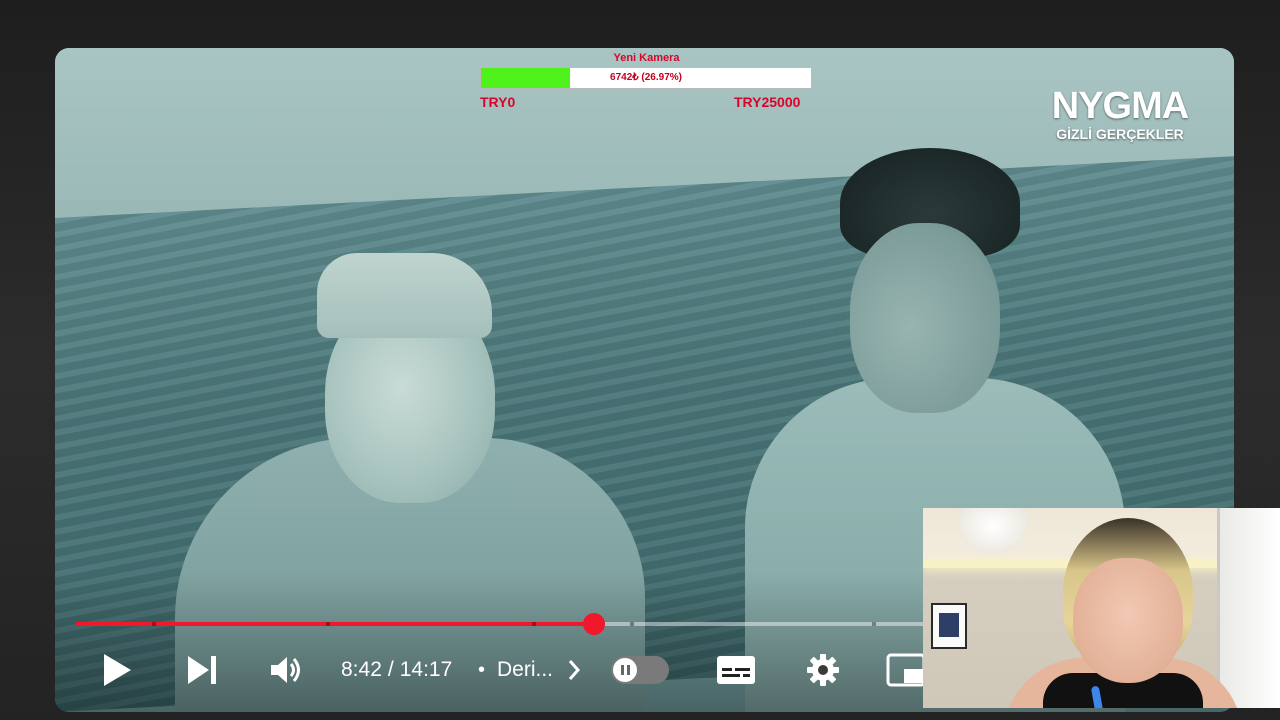  I want to click on gear-icon, so click(823, 670).